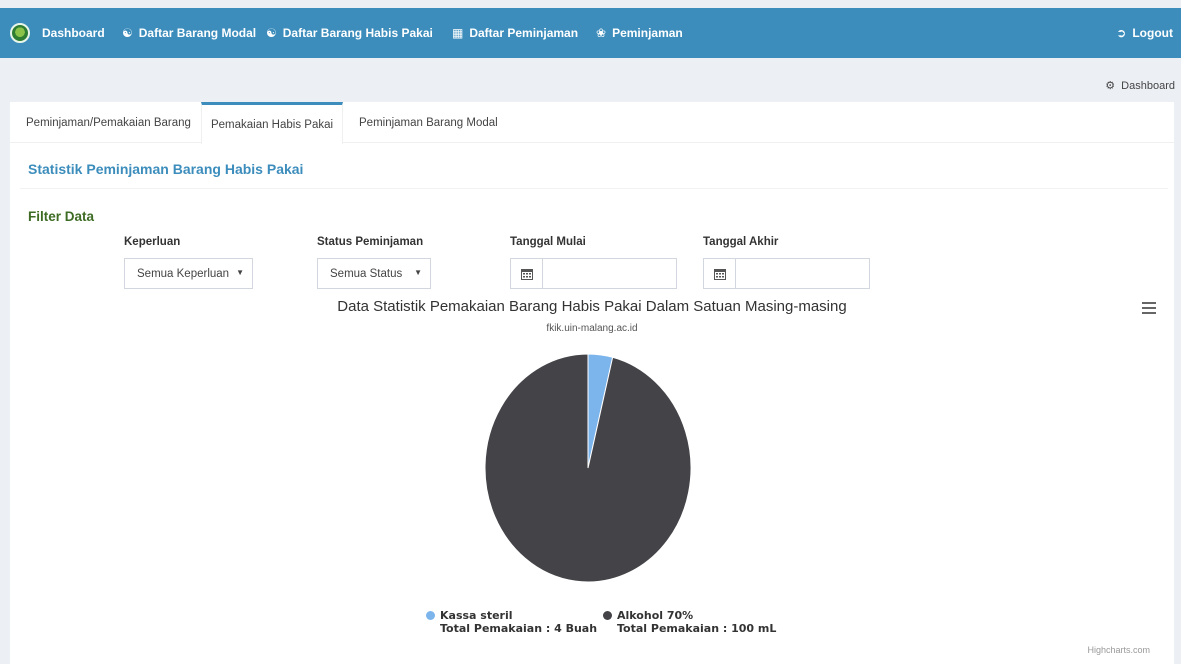 The height and width of the screenshot is (664, 1181). What do you see at coordinates (458, 33) in the screenshot?
I see `grid-icon: ▦` at bounding box center [458, 33].